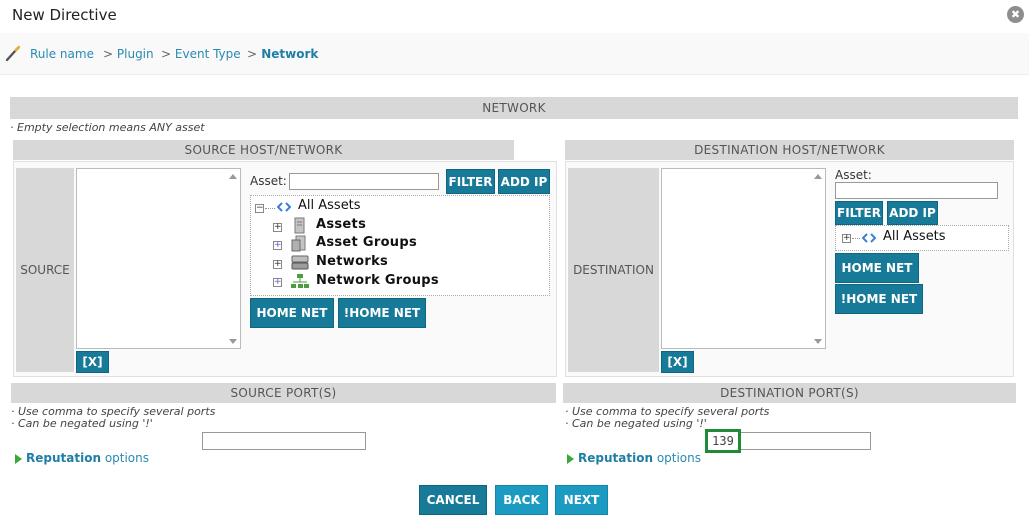 The width and height of the screenshot is (1029, 519). I want to click on close-icon: ✖, so click(1015, 14).